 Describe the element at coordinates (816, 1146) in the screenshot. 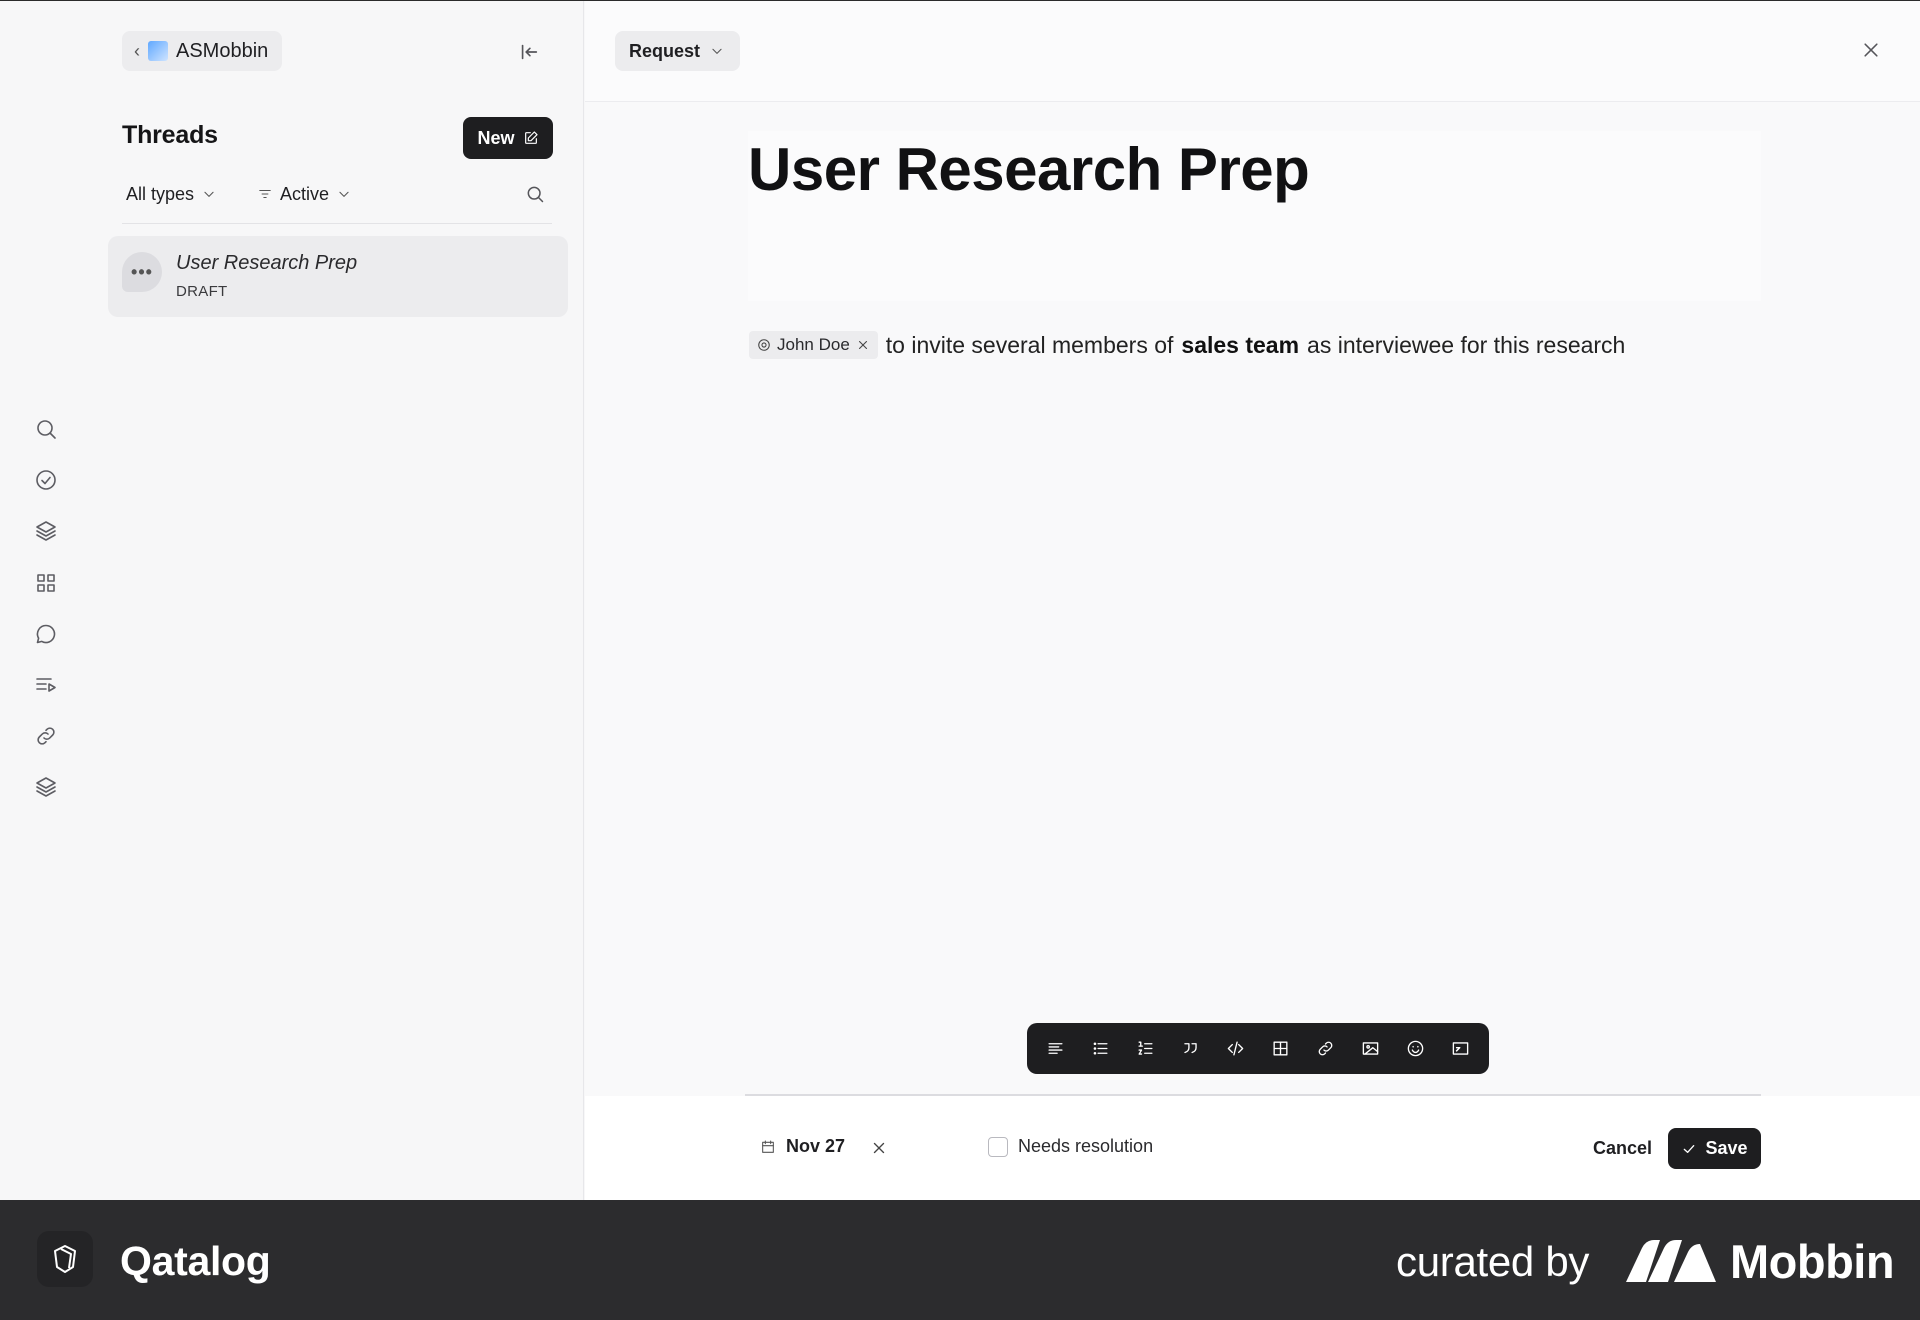

I see `due-date-value: Nov 27` at that location.